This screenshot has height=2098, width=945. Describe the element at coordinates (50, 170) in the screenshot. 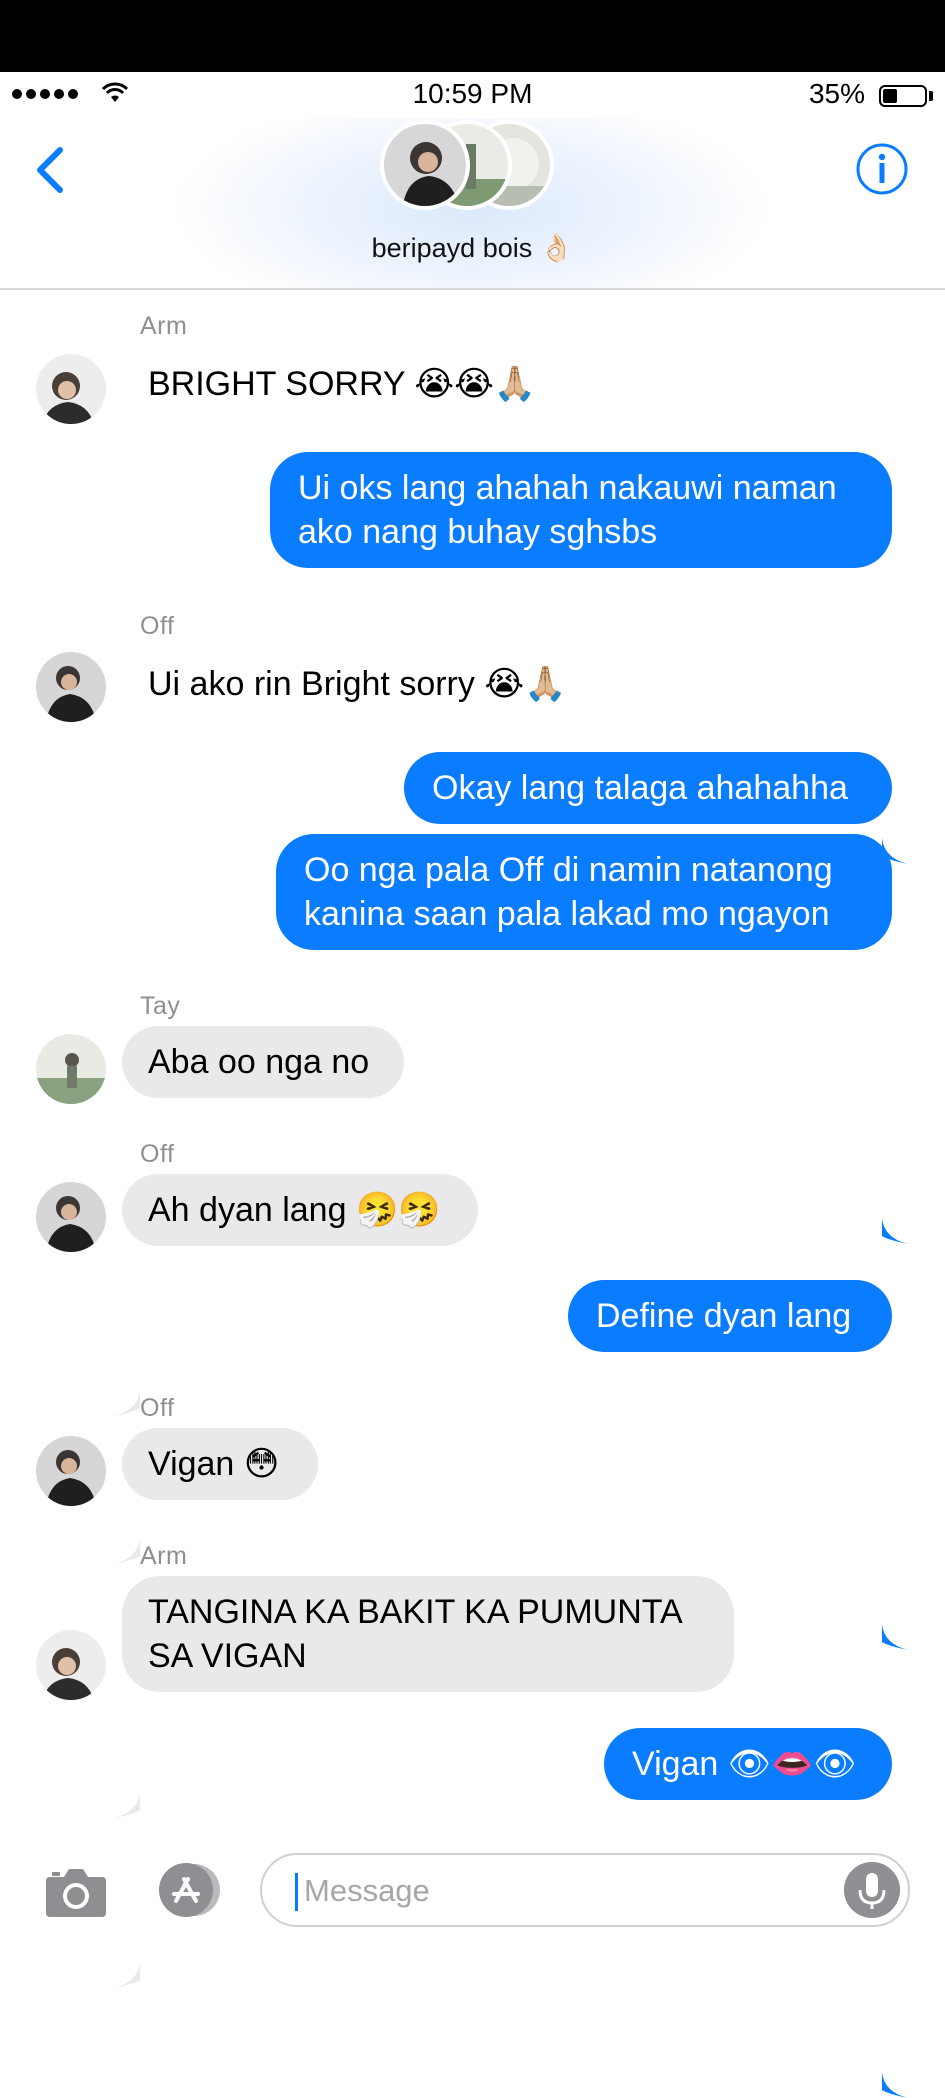

I see `back-icon` at that location.